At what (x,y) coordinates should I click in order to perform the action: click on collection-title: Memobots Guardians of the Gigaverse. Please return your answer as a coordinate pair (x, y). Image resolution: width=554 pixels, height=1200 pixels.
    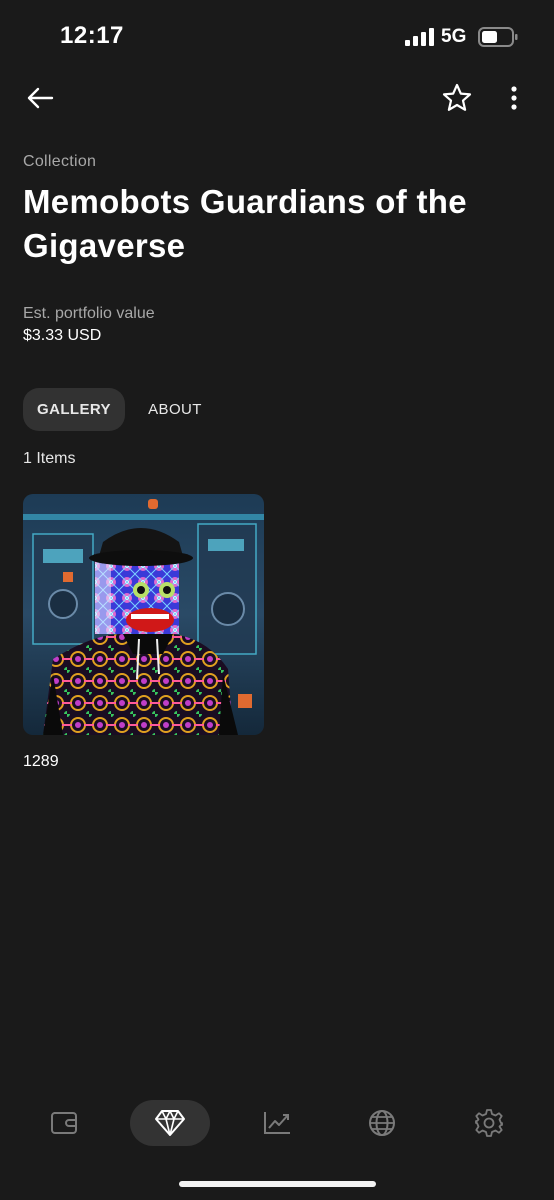
    Looking at the image, I should click on (245, 223).